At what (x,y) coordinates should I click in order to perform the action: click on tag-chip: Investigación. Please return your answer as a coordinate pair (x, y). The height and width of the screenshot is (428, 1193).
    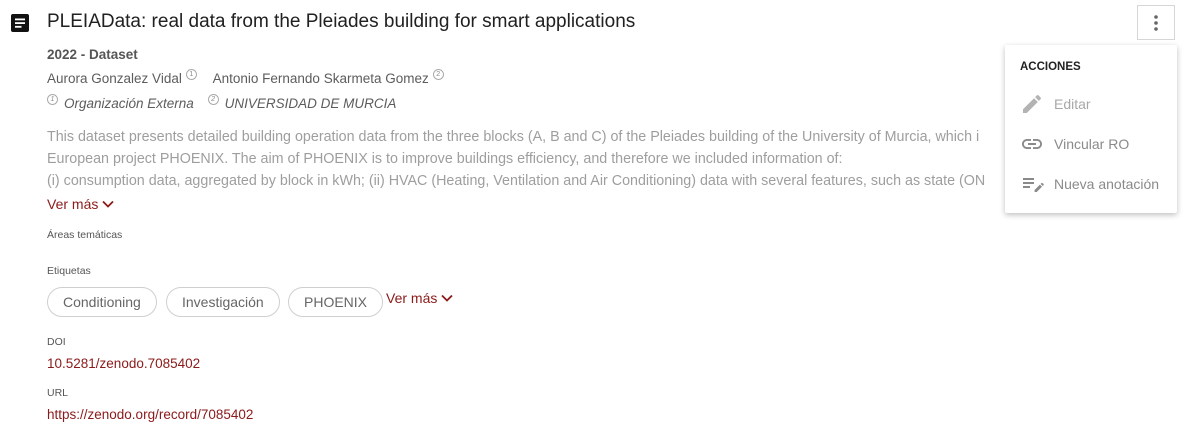
    Looking at the image, I should click on (223, 302).